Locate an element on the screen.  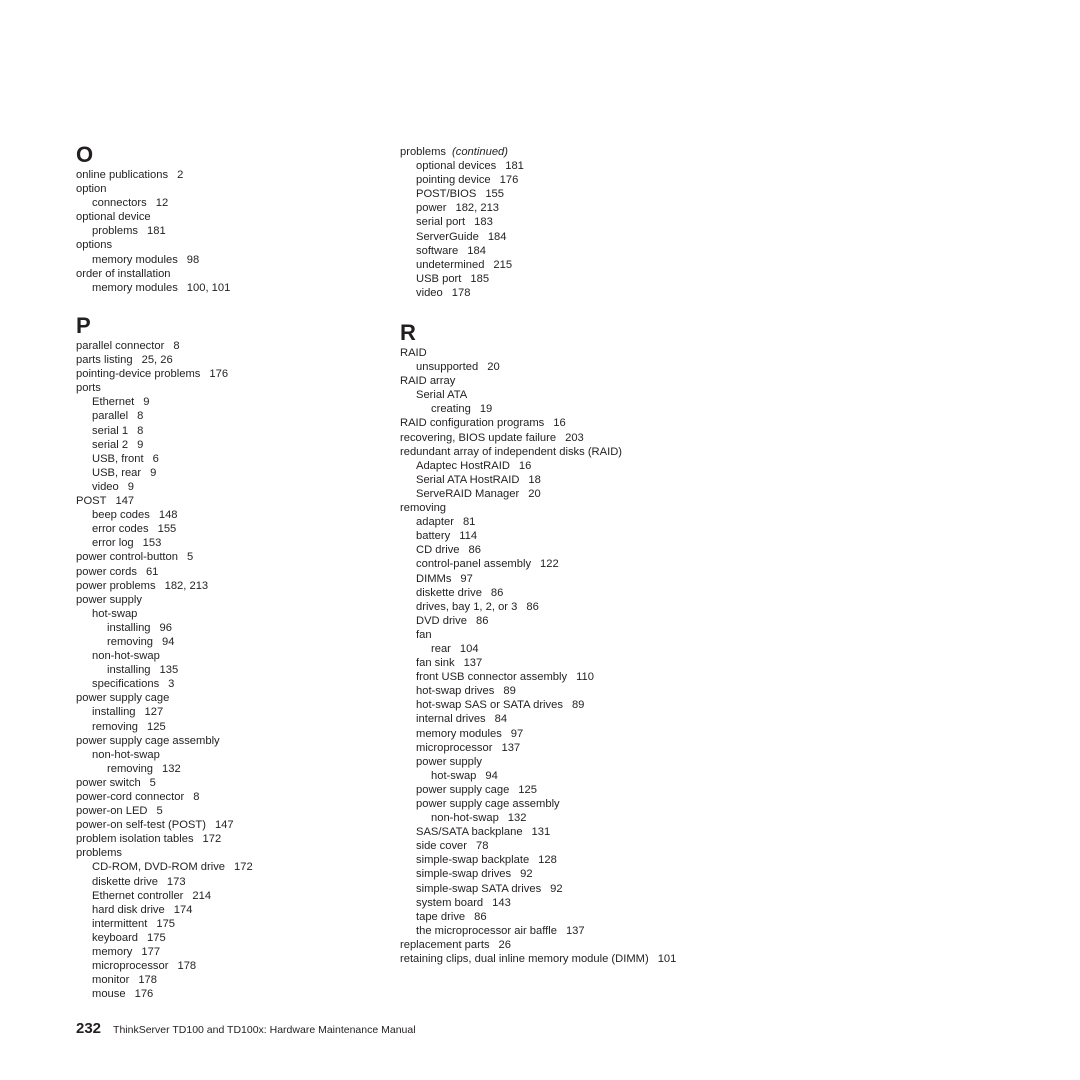
index-term: power supply cage assembly is located at coordinates (488, 804).